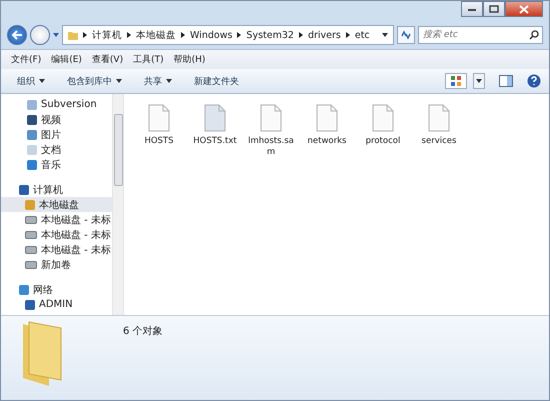  I want to click on menu-item: 工具(T), so click(148, 59).